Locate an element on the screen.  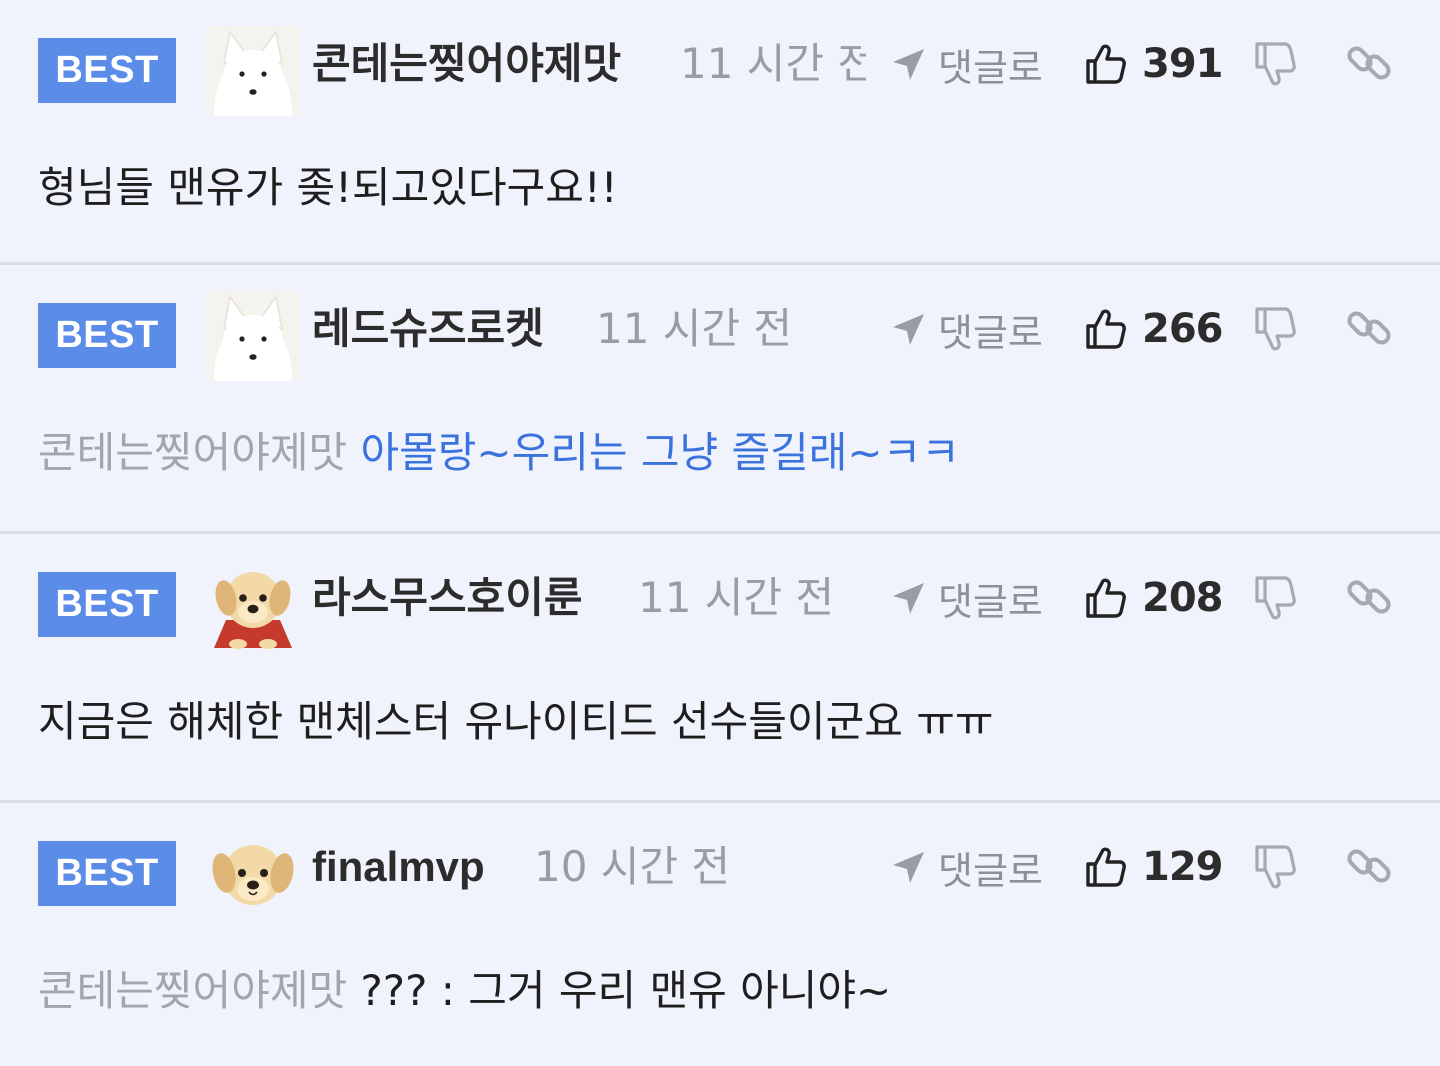
username: 레드슈즈로켓 is located at coordinates (428, 329).